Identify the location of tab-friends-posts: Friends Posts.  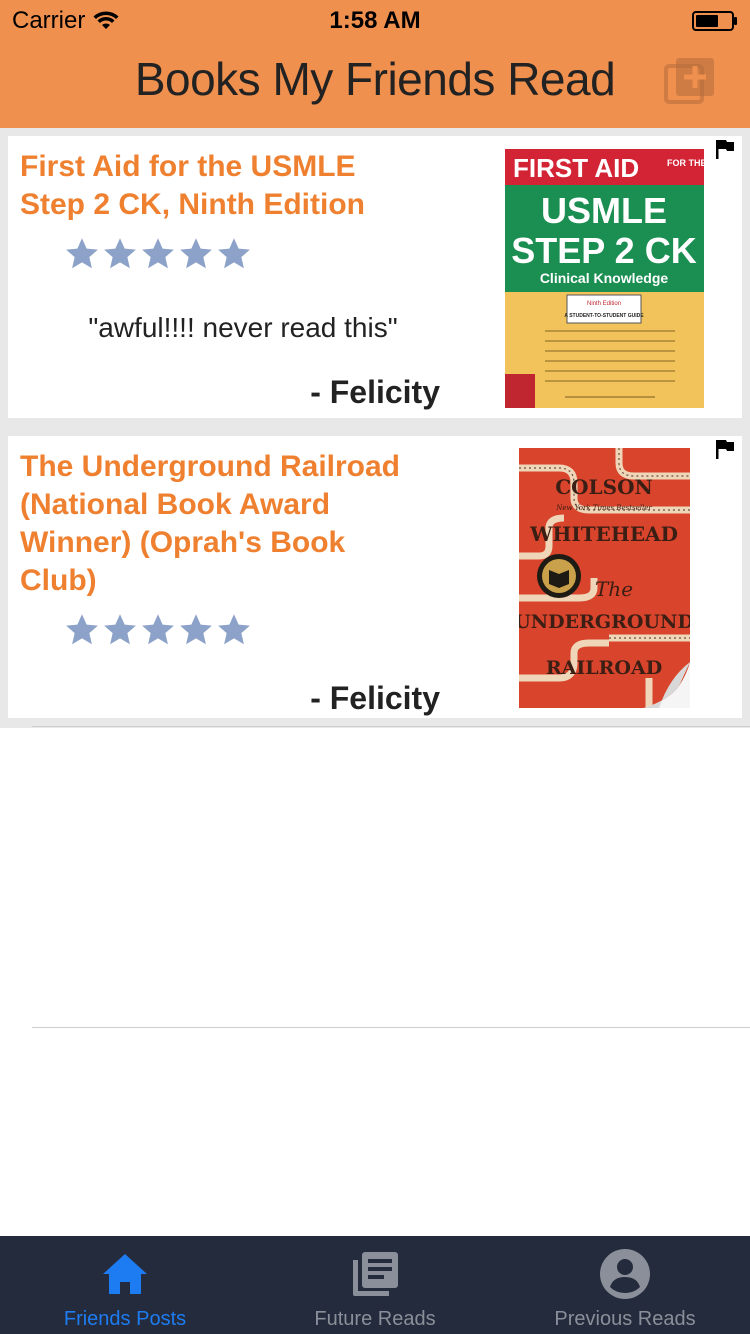
(125, 1285).